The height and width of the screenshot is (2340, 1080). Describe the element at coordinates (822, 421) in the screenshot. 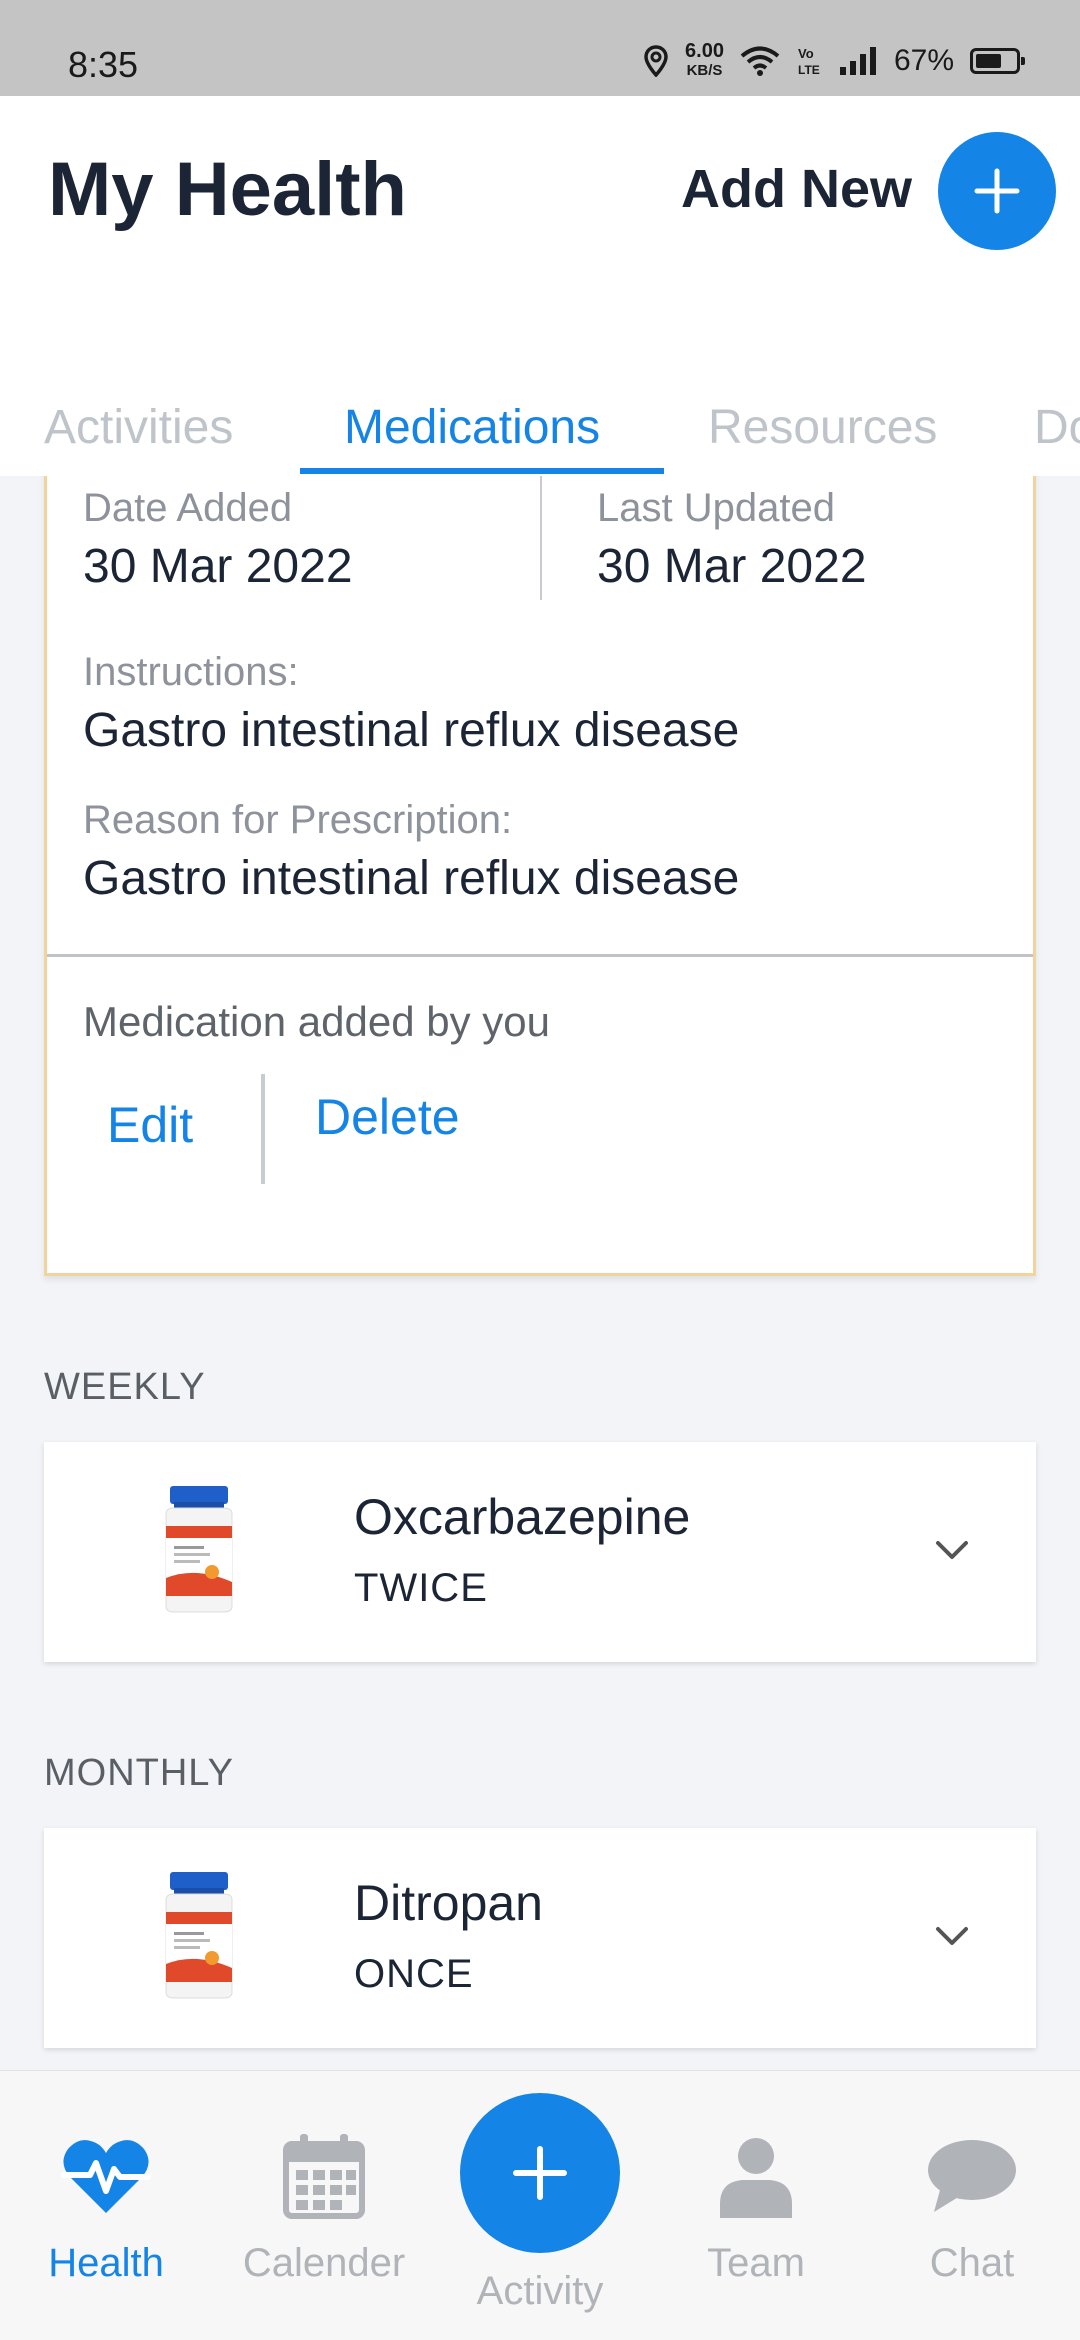

I see `tab-resources: Resources` at that location.